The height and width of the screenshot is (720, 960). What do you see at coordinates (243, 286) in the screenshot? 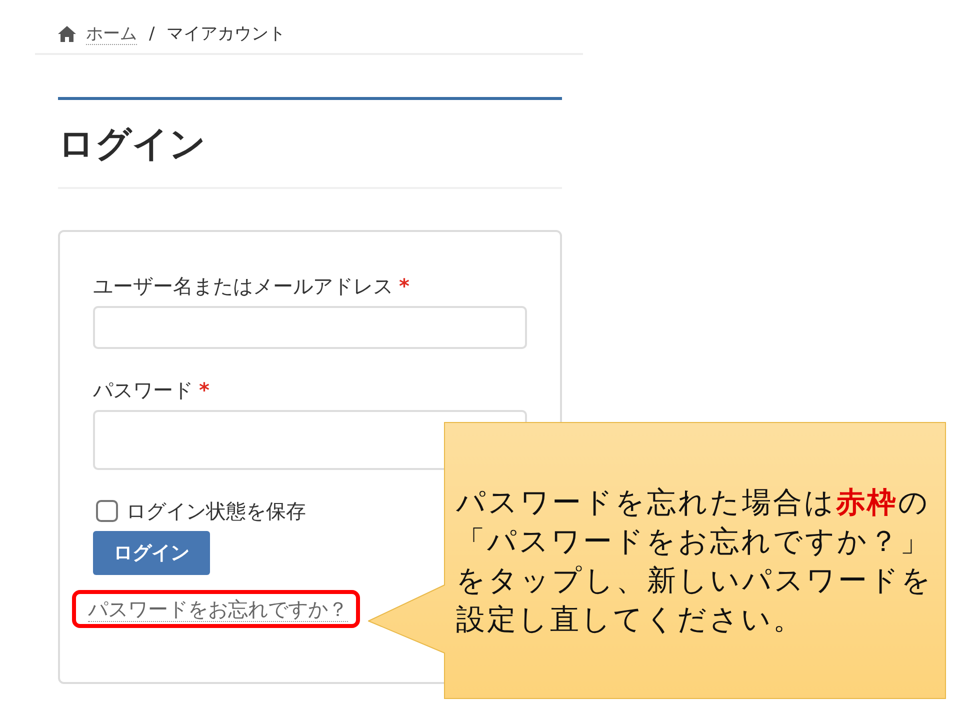
I see `field-label: ユーザー名またはメールアドレス` at bounding box center [243, 286].